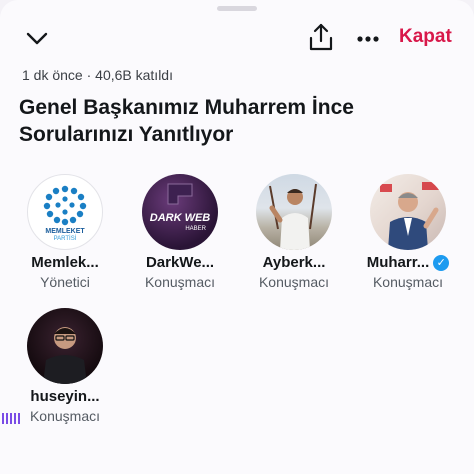 This screenshot has height=474, width=474. Describe the element at coordinates (65, 212) in the screenshot. I see `avatar: MEMLEKET PARTİSİ` at that location.